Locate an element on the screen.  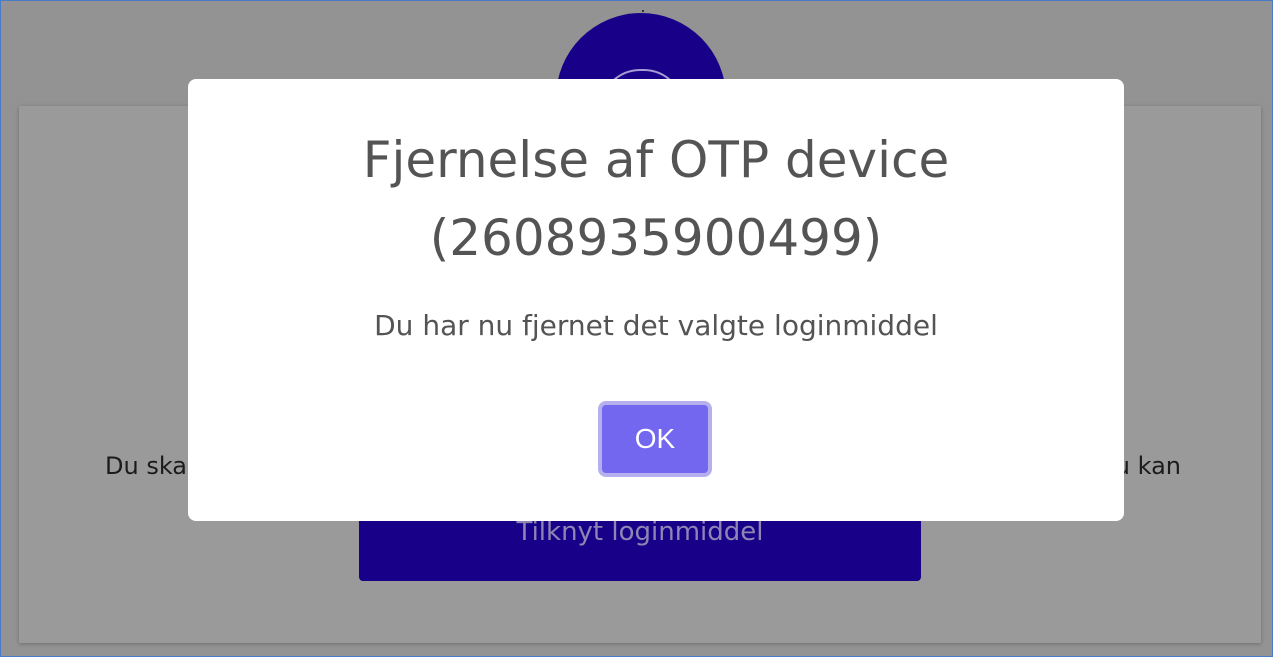
background-text-left: Du skal is located at coordinates (149, 466).